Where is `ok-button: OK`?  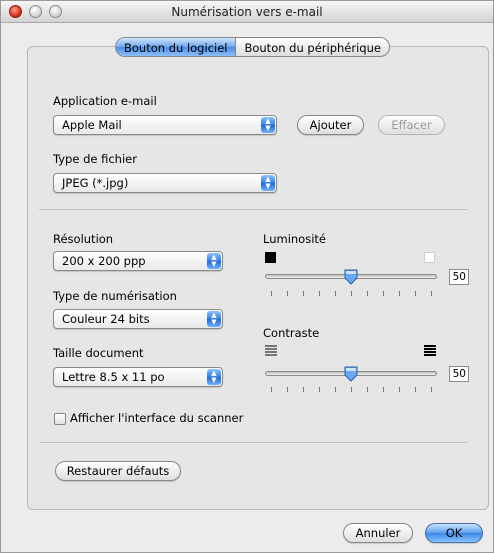
ok-button: OK is located at coordinates (454, 533).